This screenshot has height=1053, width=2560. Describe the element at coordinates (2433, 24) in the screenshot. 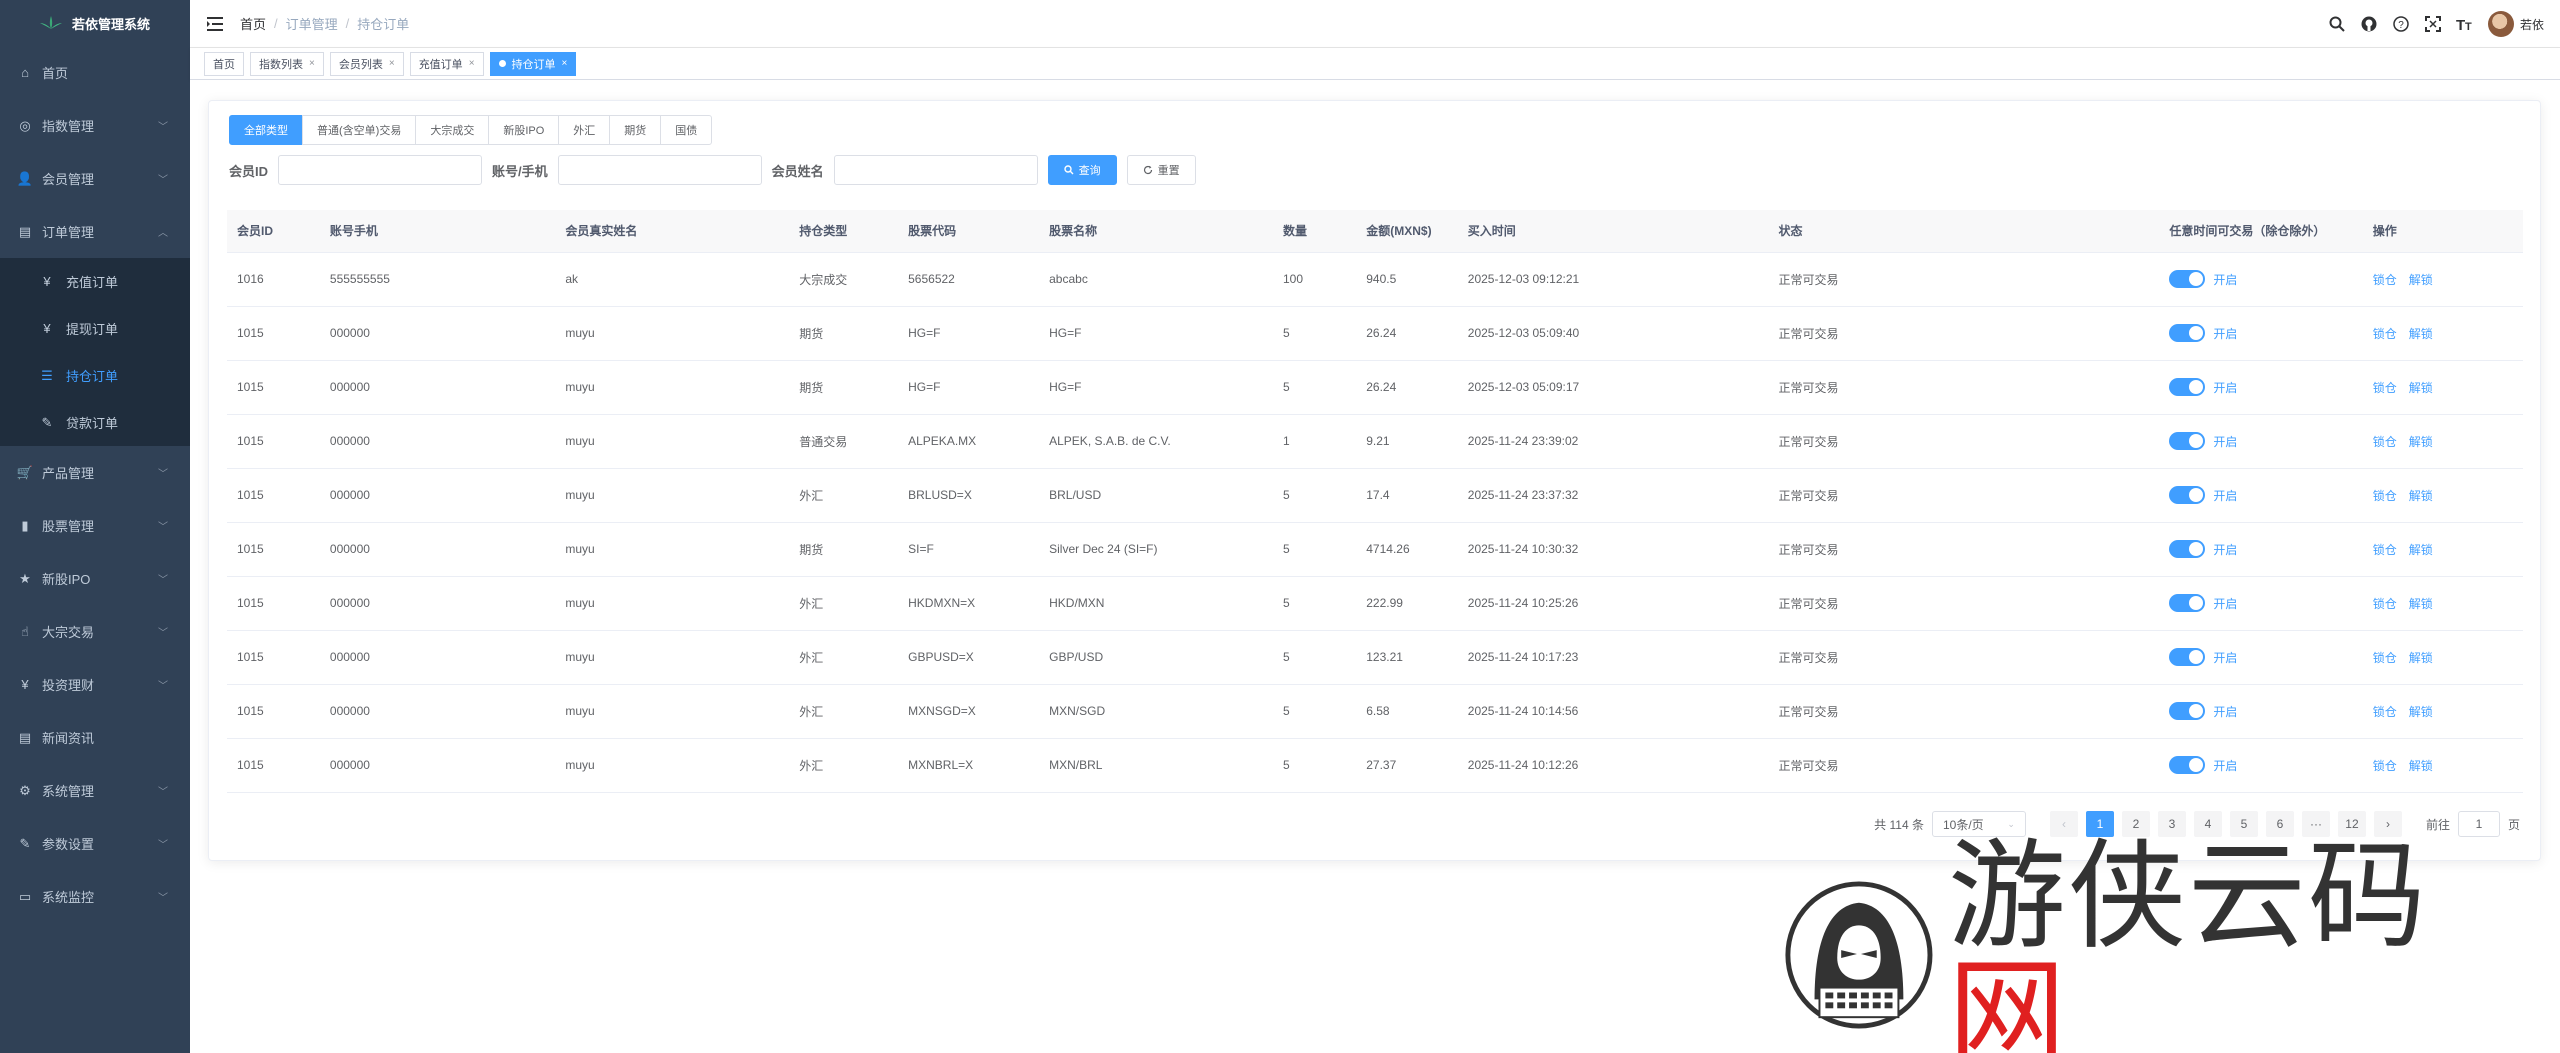

I see `fullscreen-icon` at that location.